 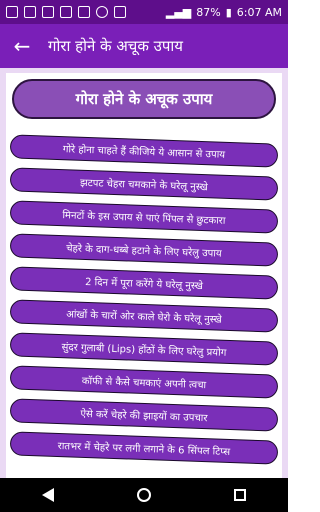 What do you see at coordinates (30, 12) in the screenshot?
I see `activity-icon` at bounding box center [30, 12].